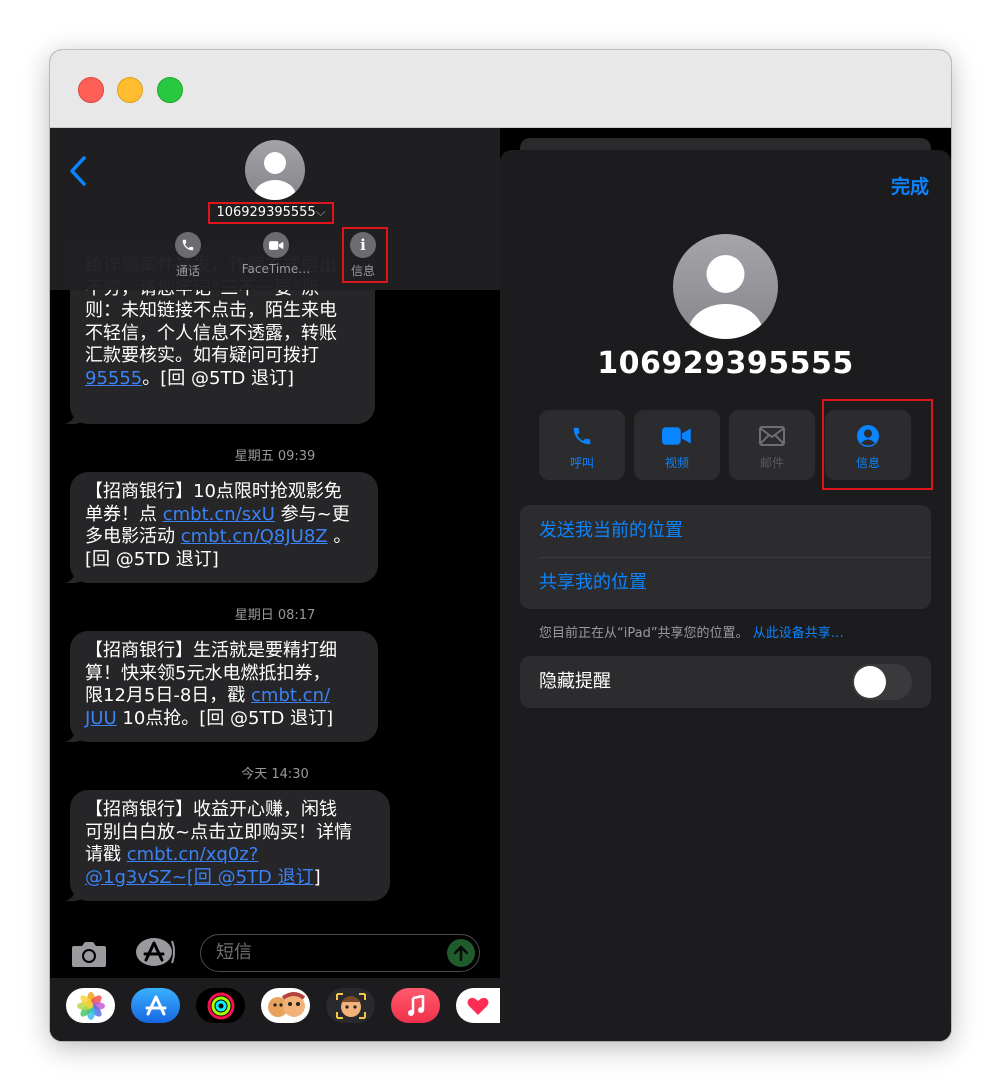  I want to click on message-text: 10点抢。[回 @5TD 退订], so click(225, 718).